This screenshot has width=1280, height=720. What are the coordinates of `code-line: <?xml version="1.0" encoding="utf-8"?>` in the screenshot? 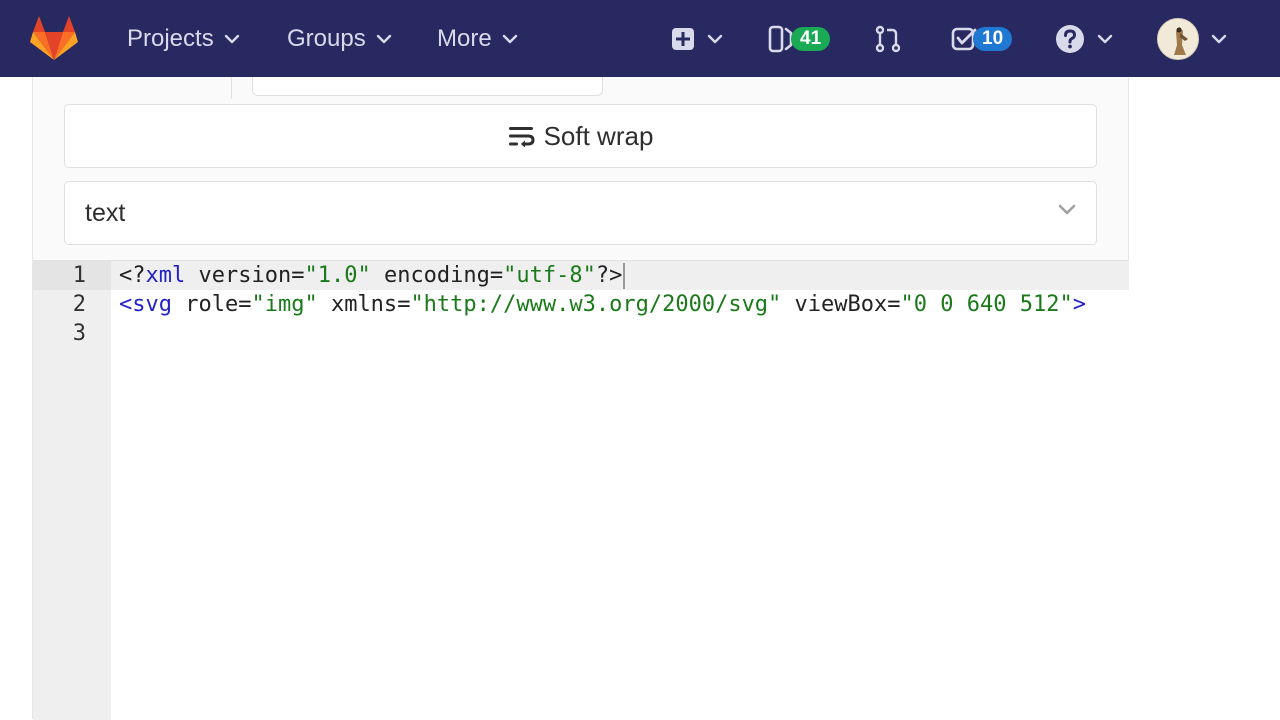 It's located at (620, 275).